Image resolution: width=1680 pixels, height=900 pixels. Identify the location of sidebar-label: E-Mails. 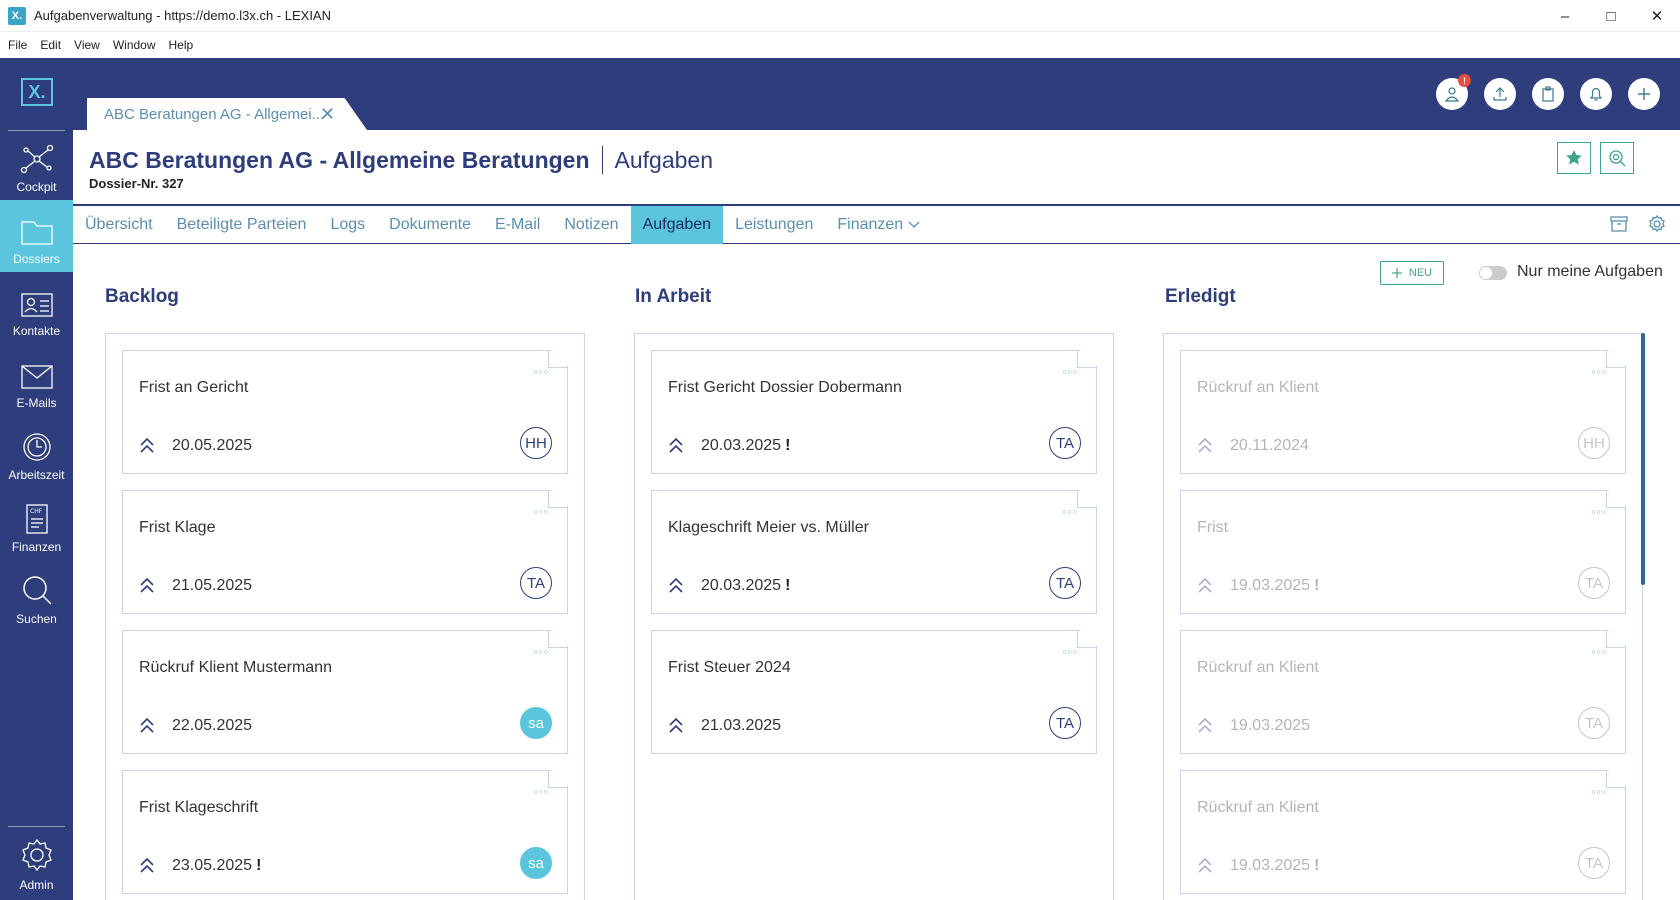
(36, 403).